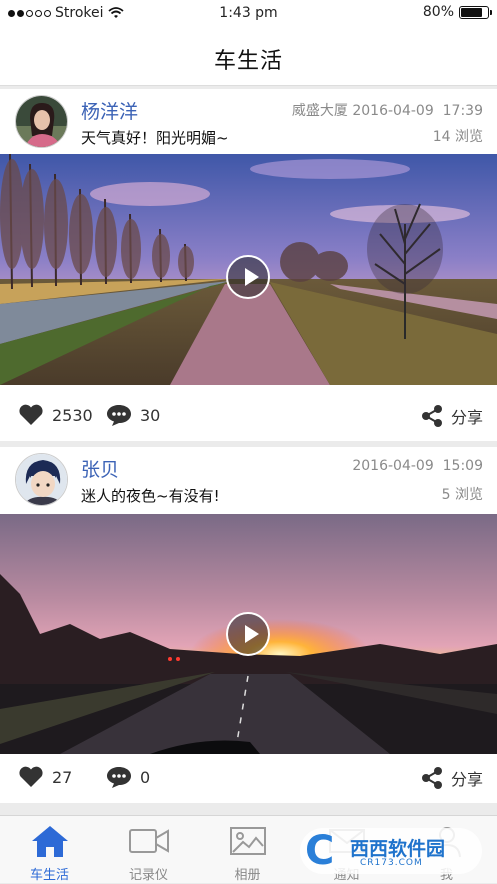 This screenshot has height=884, width=497. I want to click on watermark-site: CR173.COM, so click(391, 863).